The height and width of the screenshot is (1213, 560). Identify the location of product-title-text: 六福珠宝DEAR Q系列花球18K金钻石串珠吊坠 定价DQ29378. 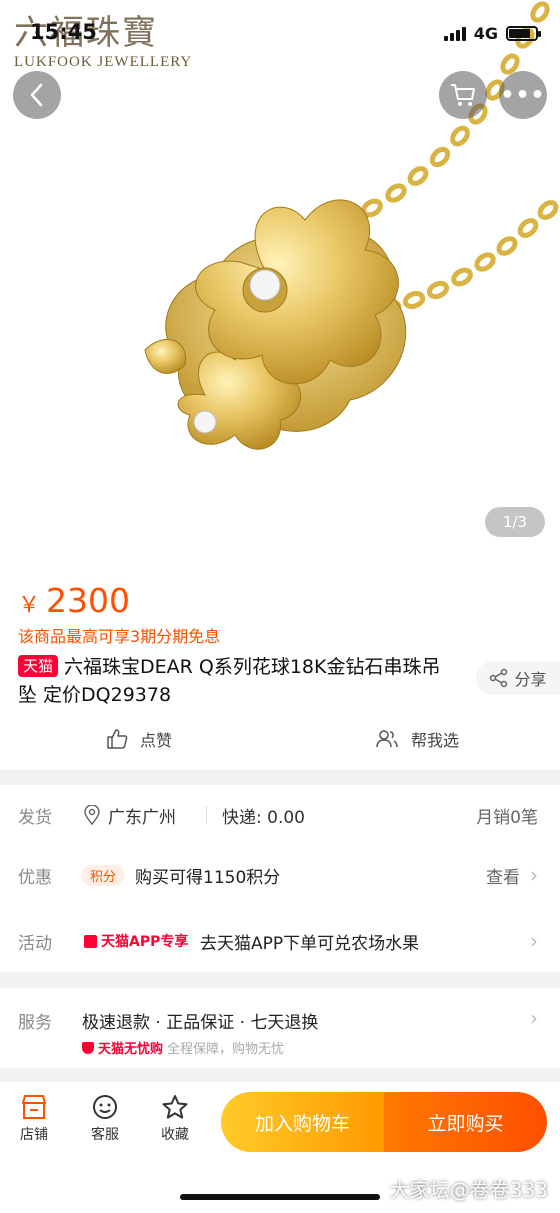
(229, 681).